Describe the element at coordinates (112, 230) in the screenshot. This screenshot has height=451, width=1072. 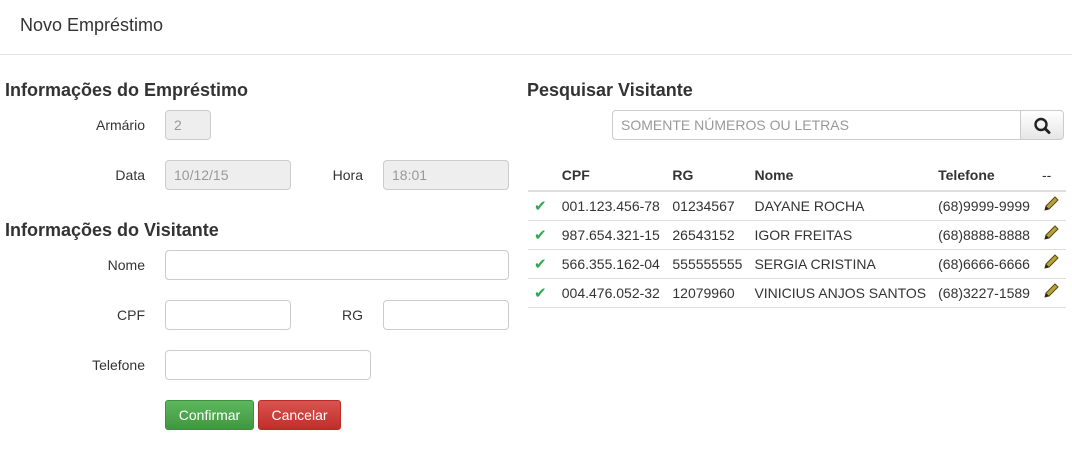
I see `visitor-info-heading: Informações do Visitante` at that location.